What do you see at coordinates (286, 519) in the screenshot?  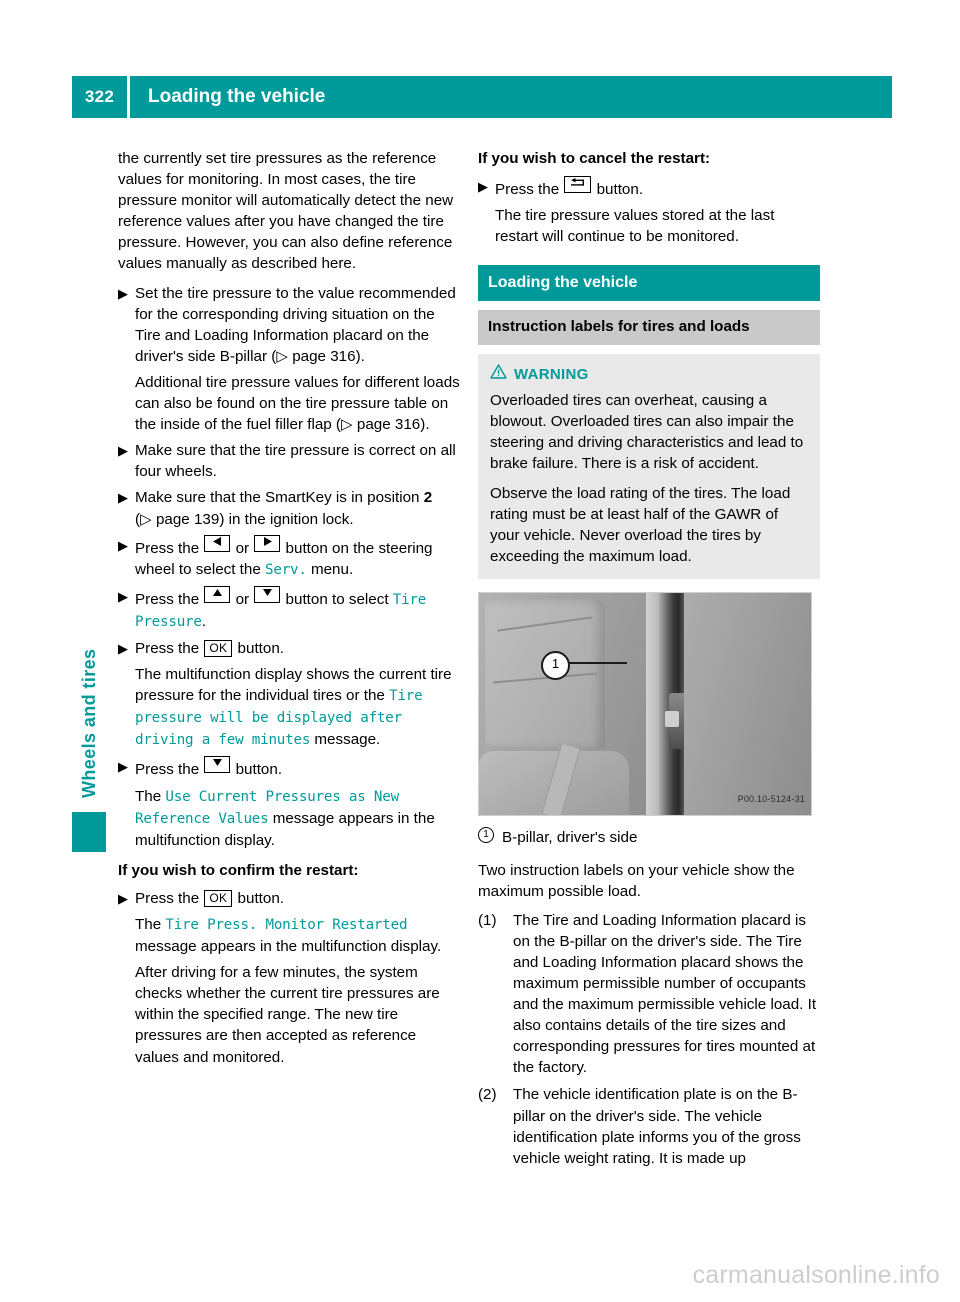 I see `step-text-tail: ) in the ignition lock.` at bounding box center [286, 519].